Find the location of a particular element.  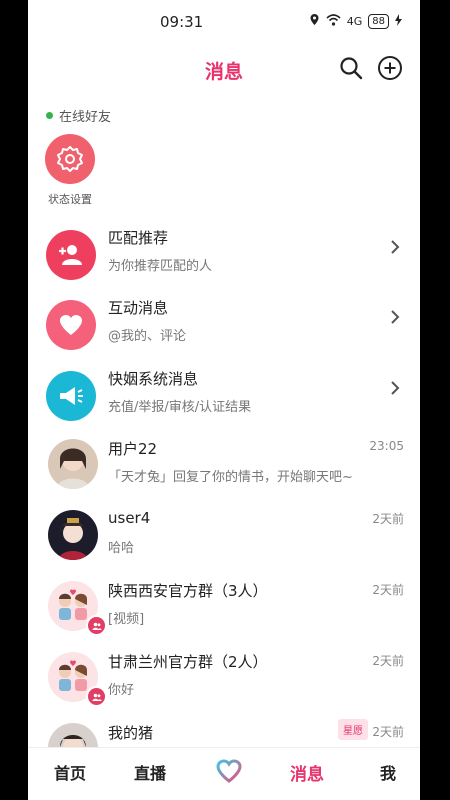

nav-match is located at coordinates (229, 773).